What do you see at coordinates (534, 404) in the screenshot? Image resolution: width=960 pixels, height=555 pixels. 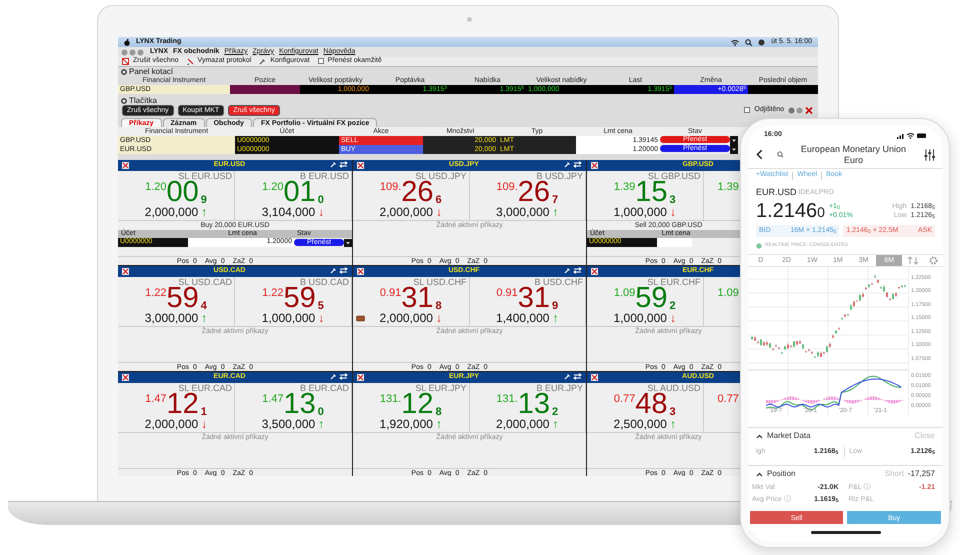 I see `price-pips: 13` at bounding box center [534, 404].